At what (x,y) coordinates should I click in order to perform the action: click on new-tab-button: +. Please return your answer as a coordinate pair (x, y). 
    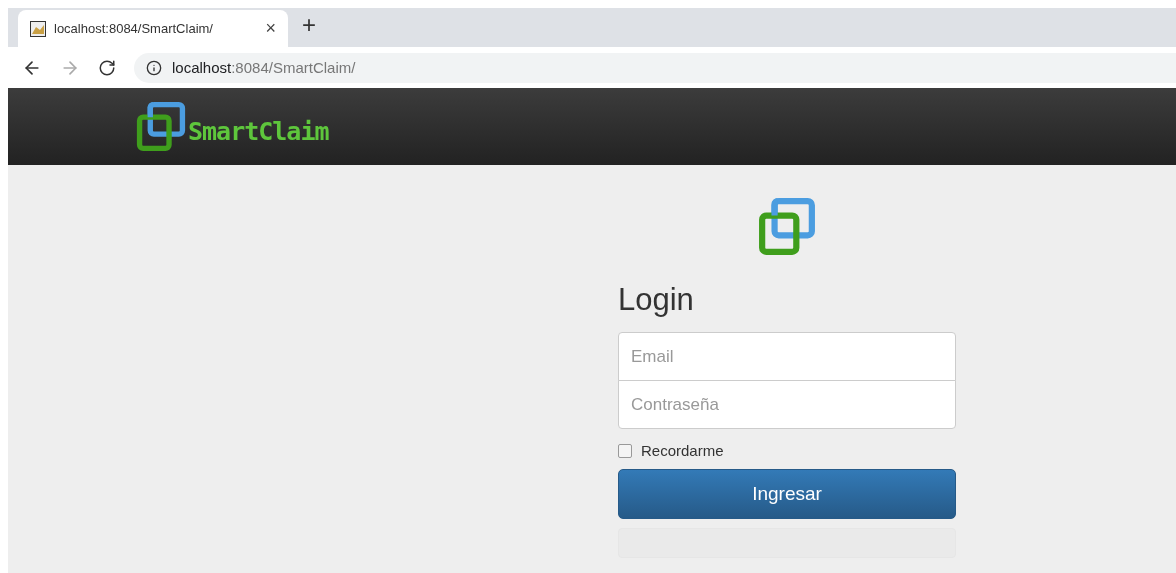
    Looking at the image, I should click on (309, 27).